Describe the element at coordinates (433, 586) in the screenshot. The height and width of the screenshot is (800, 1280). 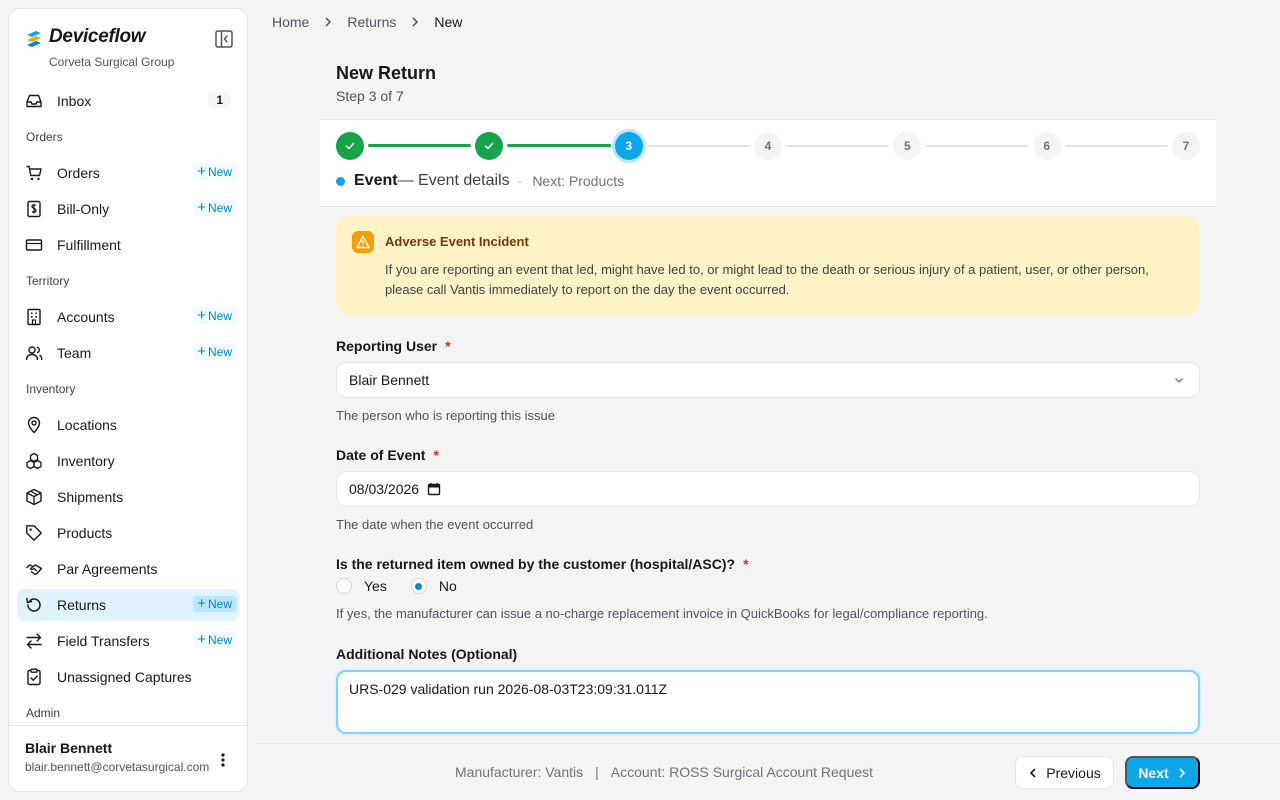
I see `radio-option-no: No` at that location.